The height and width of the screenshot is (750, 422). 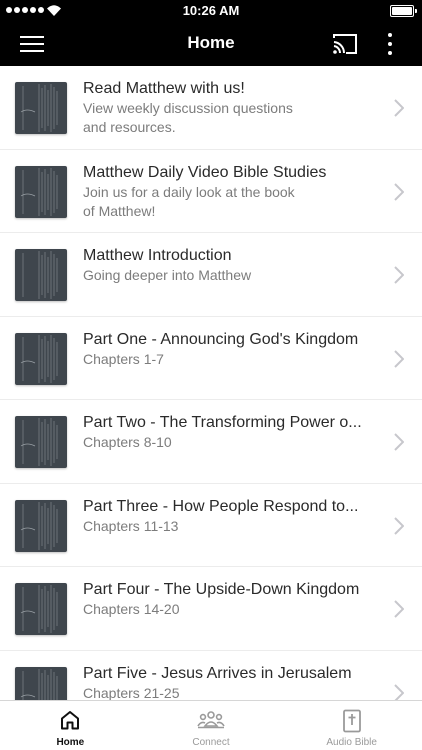 I want to click on list-item-title: Part Four - The Upside-Down Kingdom, so click(x=221, y=589).